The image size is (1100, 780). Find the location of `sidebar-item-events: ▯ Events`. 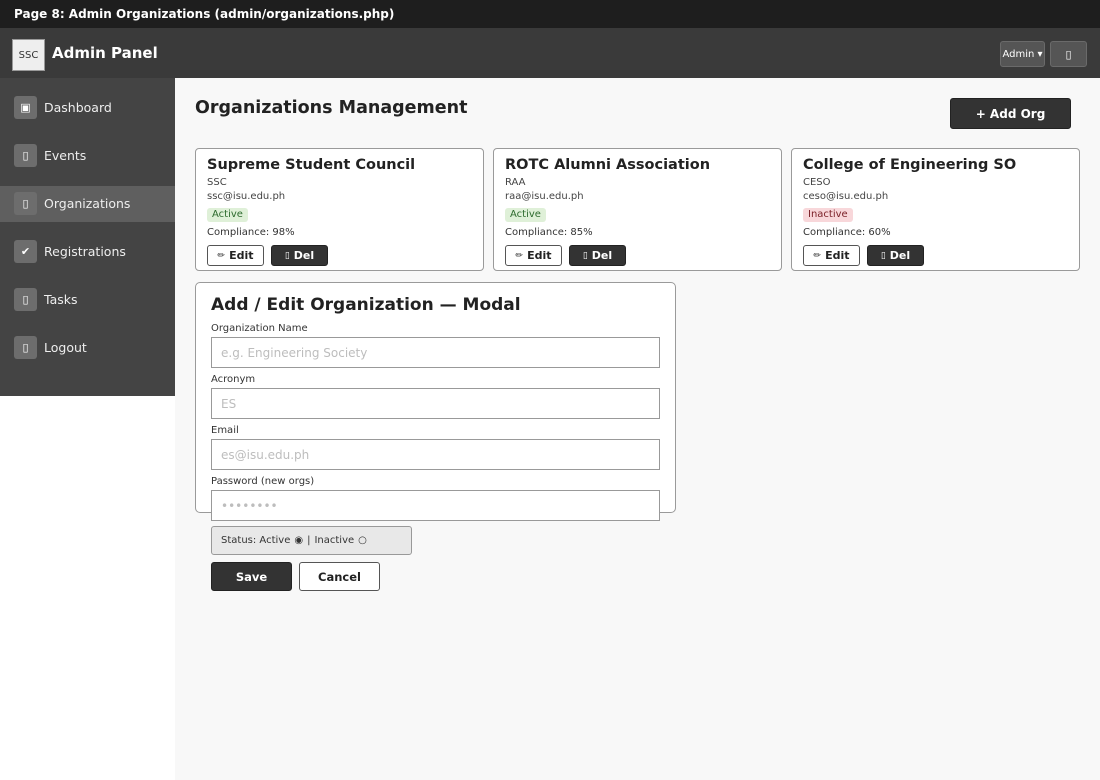

sidebar-item-events: ▯ Events is located at coordinates (87, 156).